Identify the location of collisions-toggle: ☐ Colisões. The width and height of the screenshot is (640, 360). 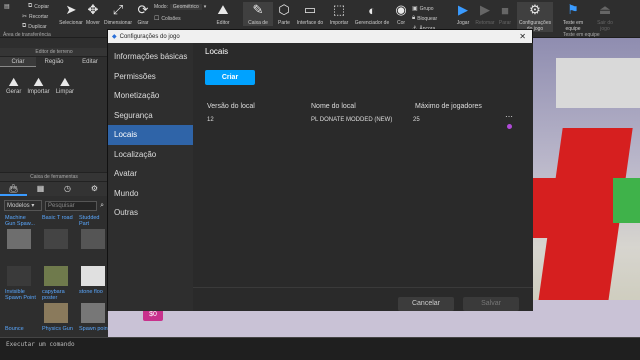
(167, 19).